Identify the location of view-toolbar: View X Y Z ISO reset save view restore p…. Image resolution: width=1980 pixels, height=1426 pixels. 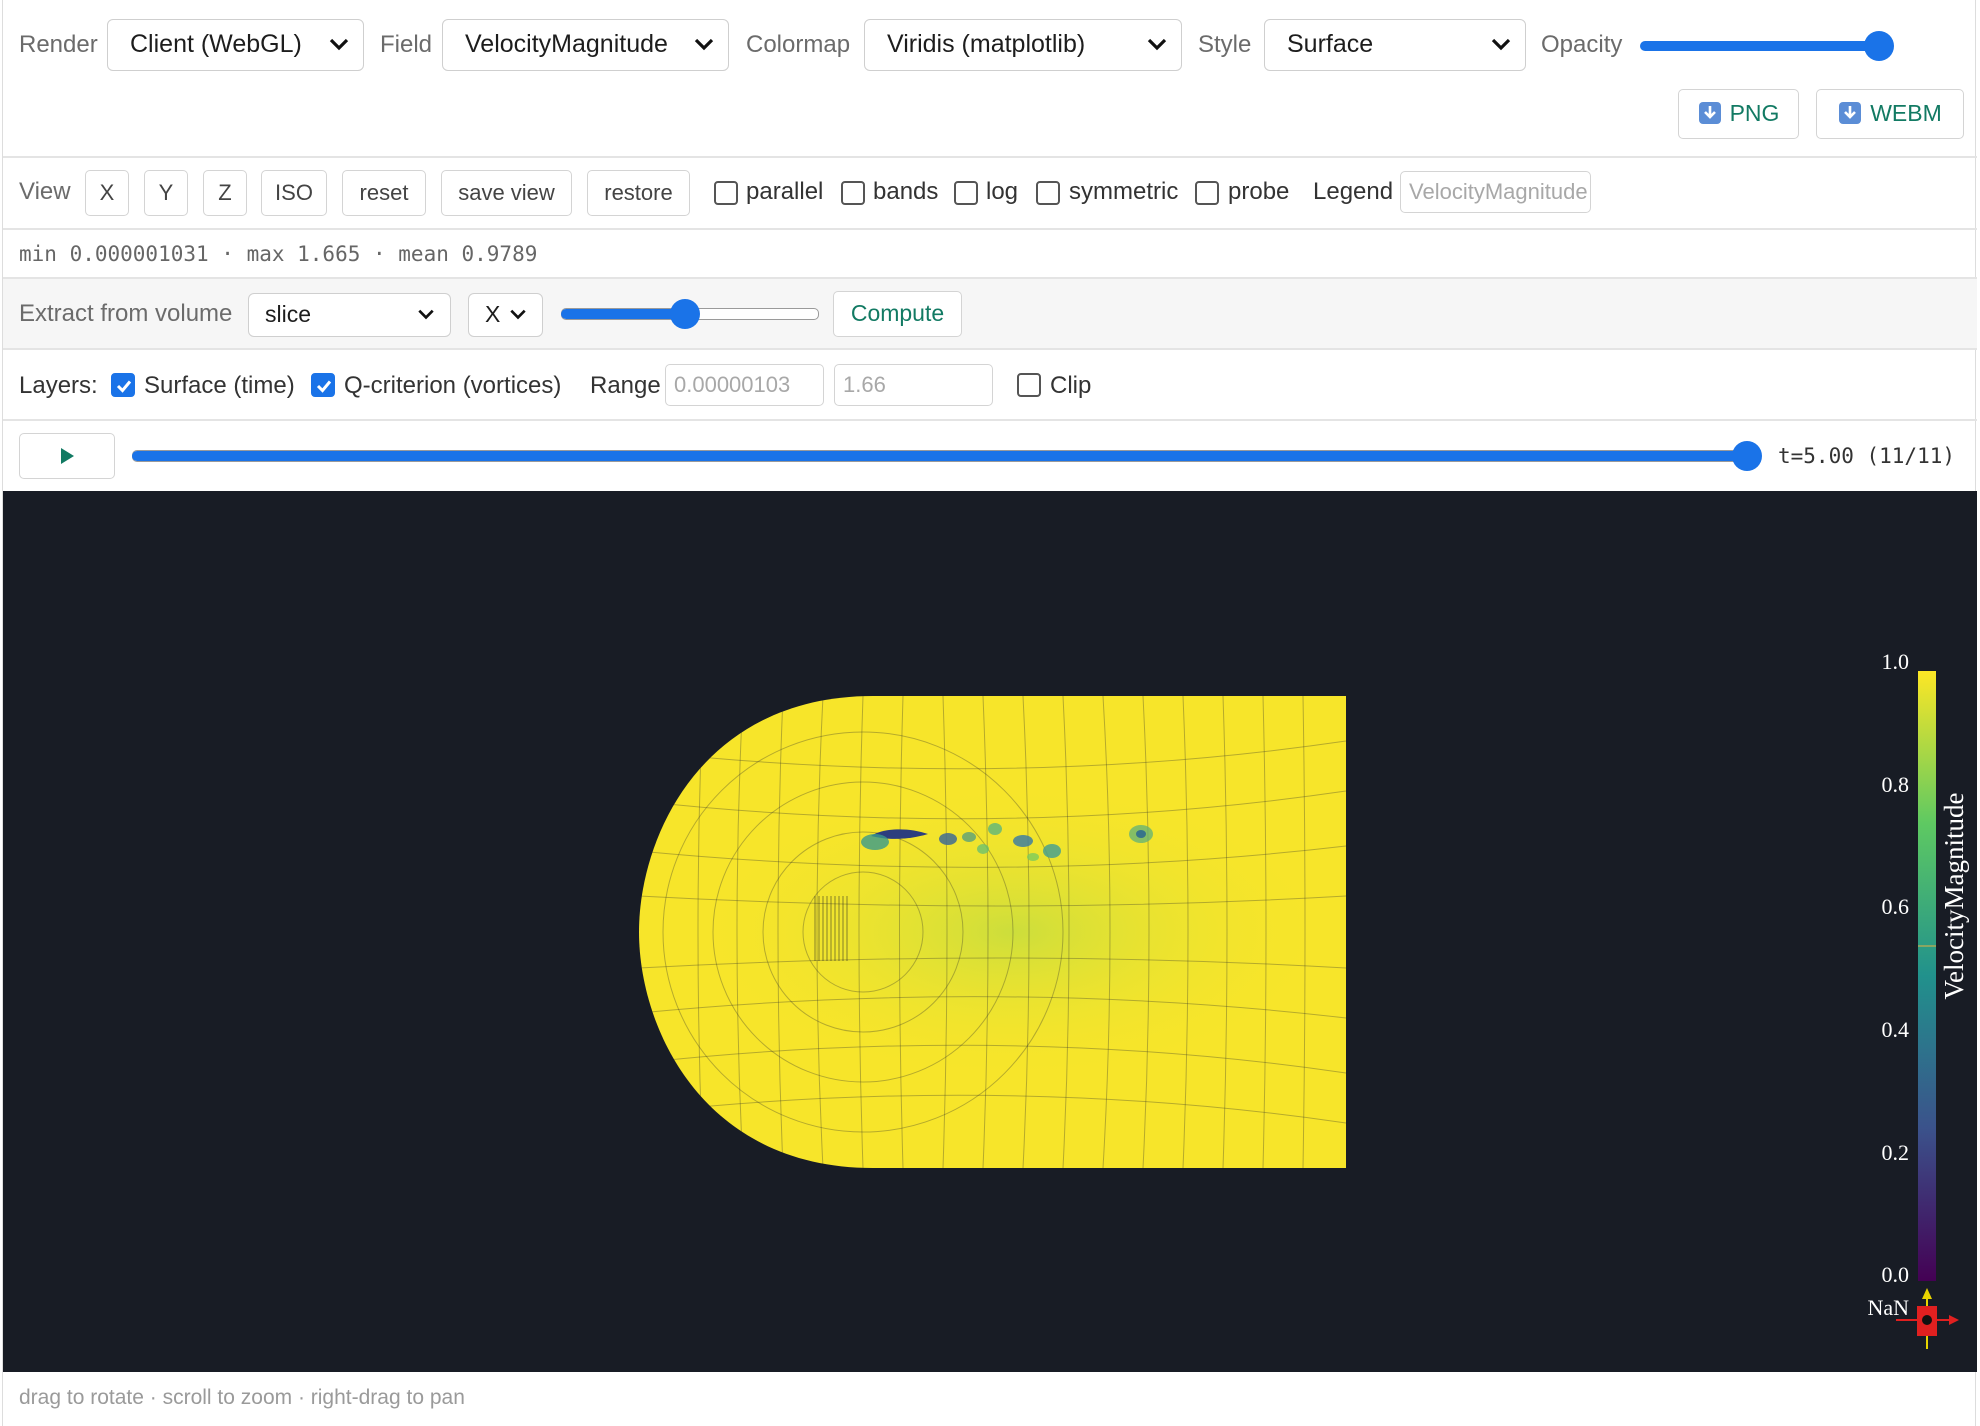
(990, 194).